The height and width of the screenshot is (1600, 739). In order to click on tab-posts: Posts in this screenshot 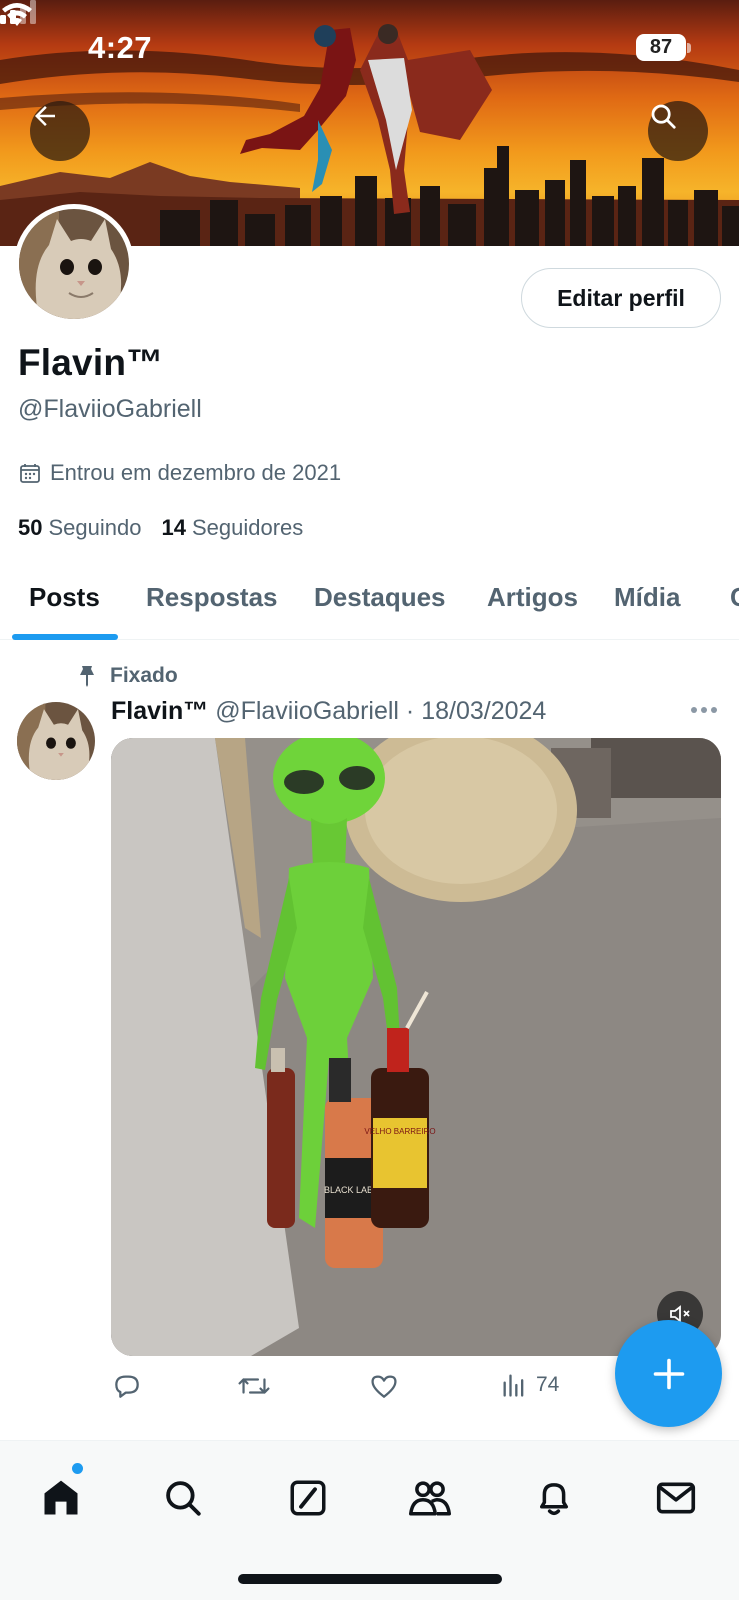, I will do `click(64, 597)`.